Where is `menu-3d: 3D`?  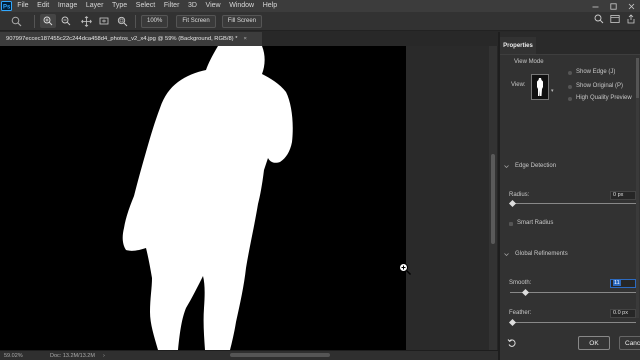 menu-3d: 3D is located at coordinates (193, 6).